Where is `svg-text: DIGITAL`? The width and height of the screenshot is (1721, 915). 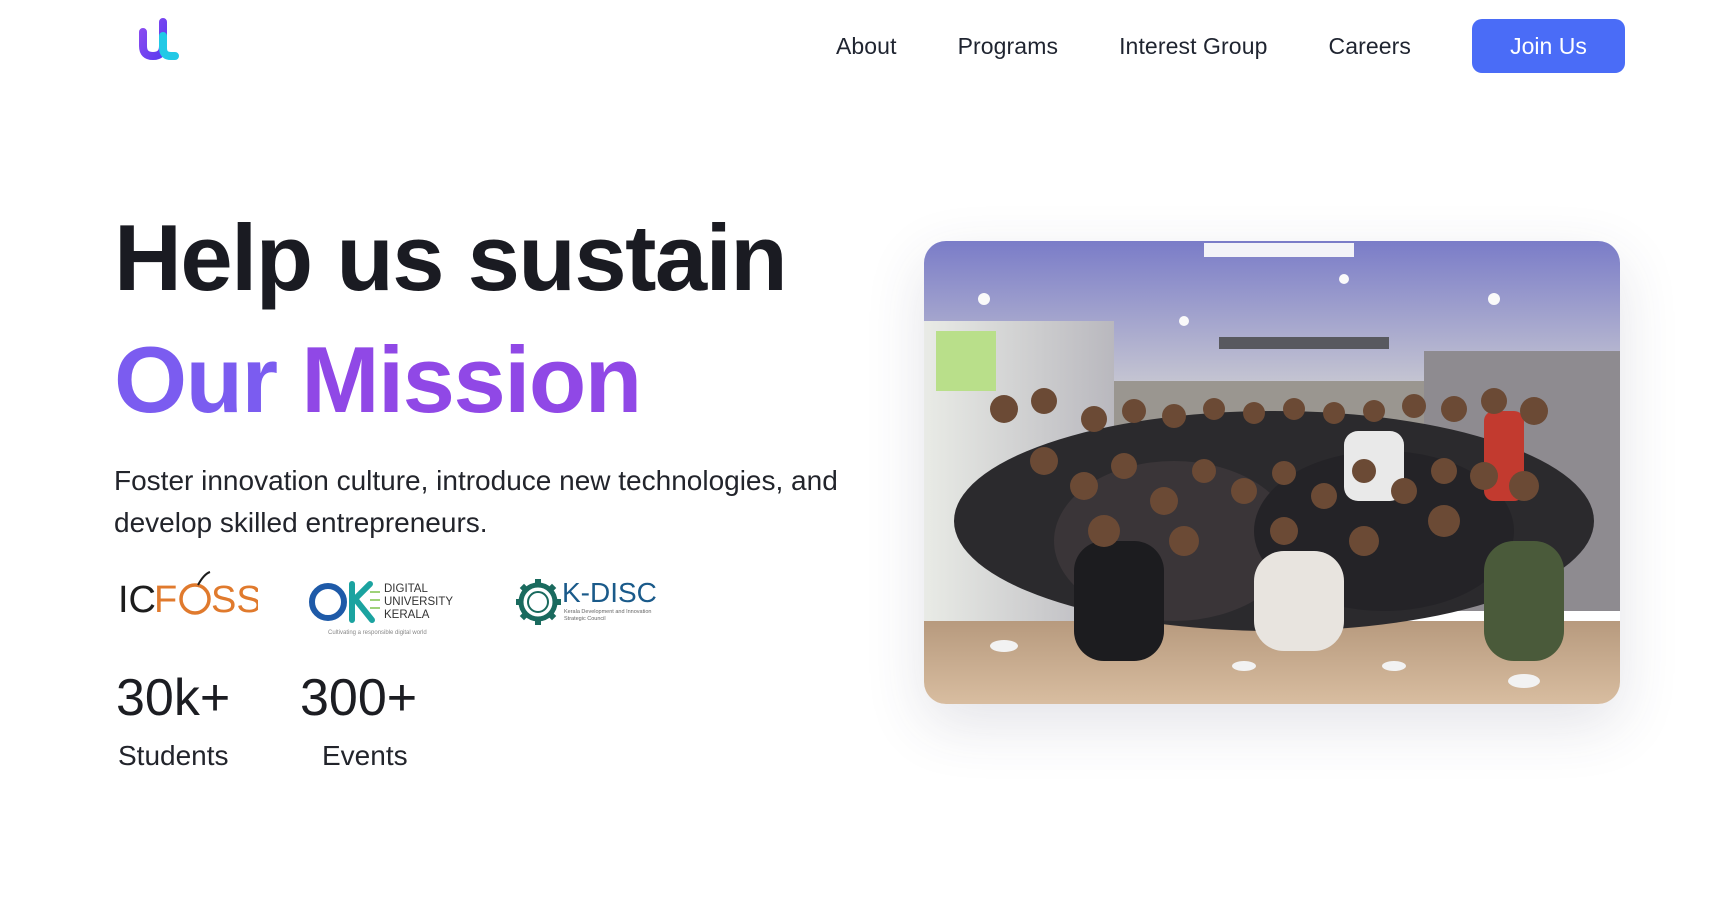
svg-text: DIGITAL is located at coordinates (406, 589).